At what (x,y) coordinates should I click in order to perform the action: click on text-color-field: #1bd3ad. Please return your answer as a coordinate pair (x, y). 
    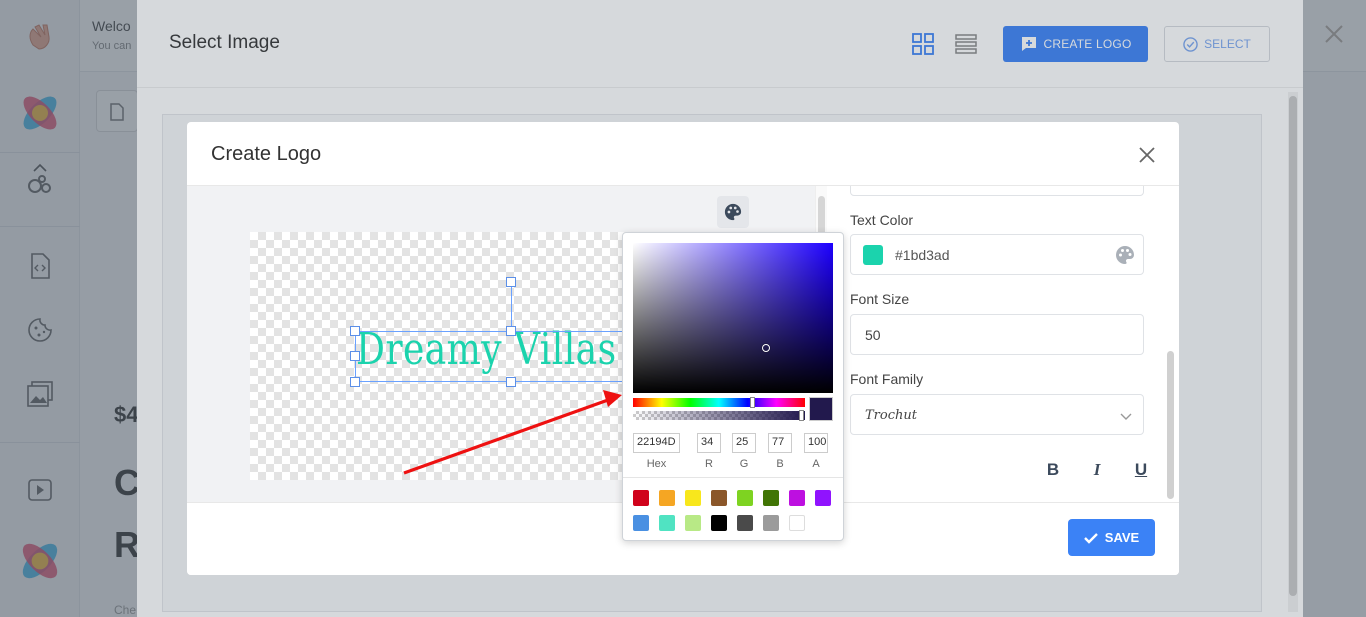
    Looking at the image, I should click on (997, 254).